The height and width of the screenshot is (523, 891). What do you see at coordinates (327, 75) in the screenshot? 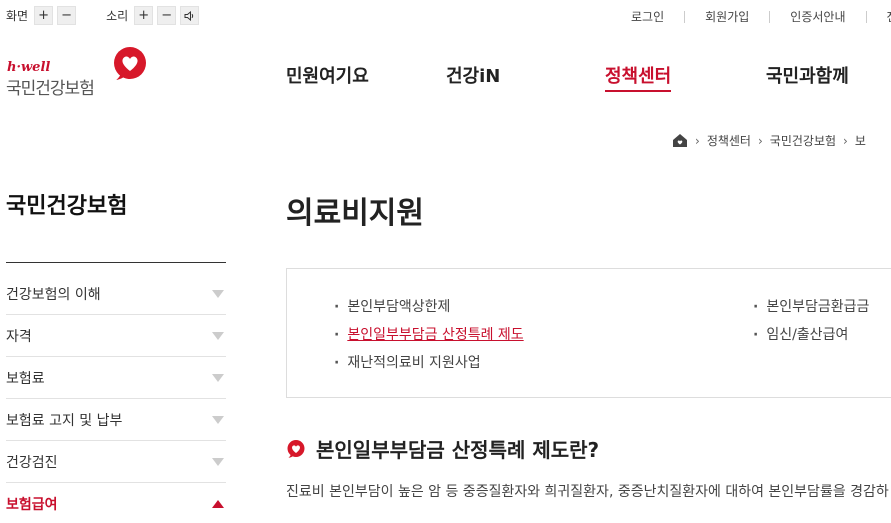
I see `nav-civil-service: 민원여기요` at bounding box center [327, 75].